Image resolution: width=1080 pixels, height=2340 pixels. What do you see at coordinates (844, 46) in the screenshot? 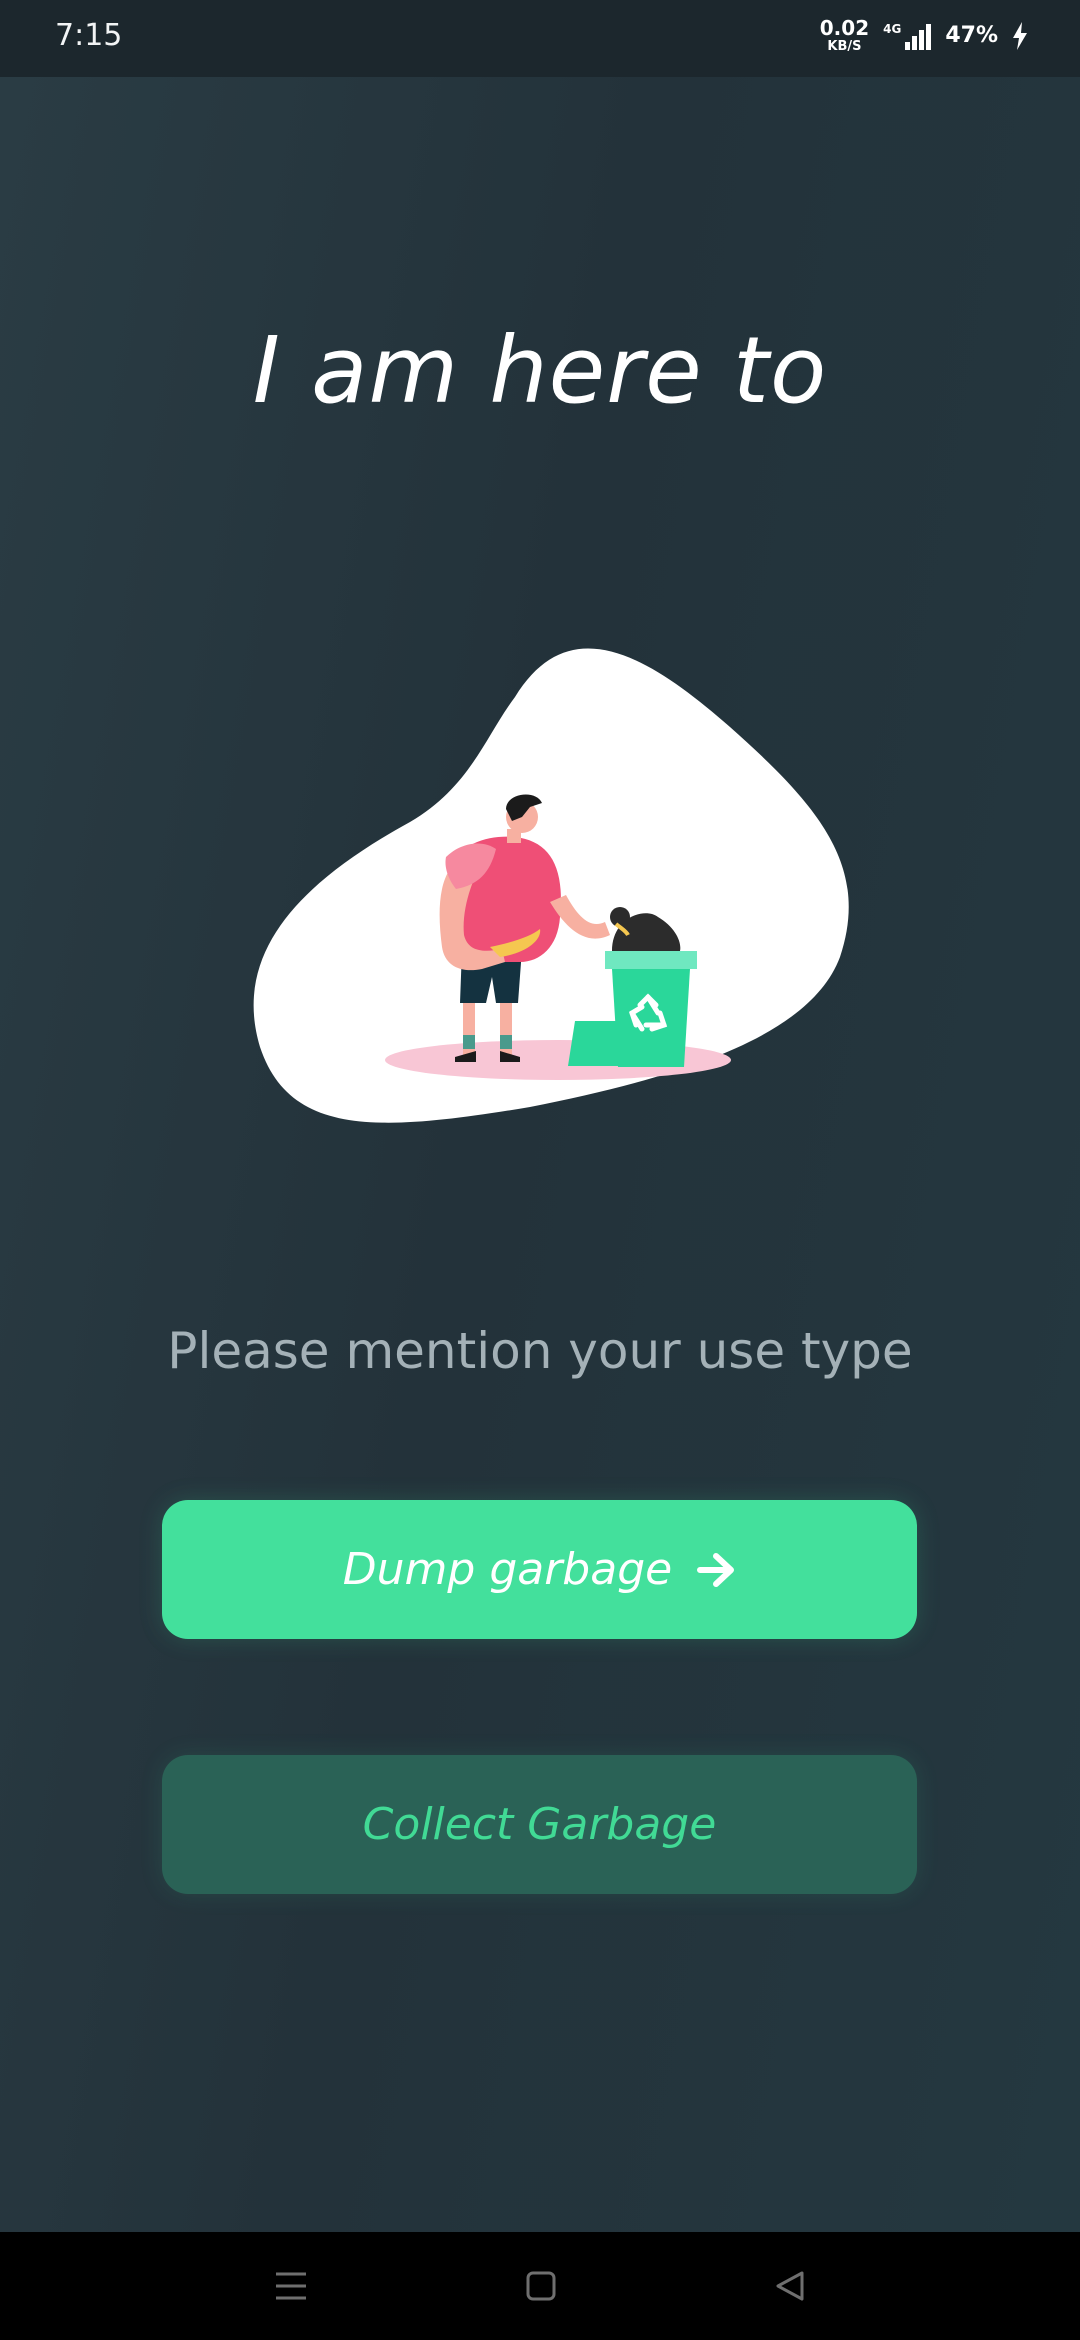
I see `network-speed-unit: KB/S` at bounding box center [844, 46].